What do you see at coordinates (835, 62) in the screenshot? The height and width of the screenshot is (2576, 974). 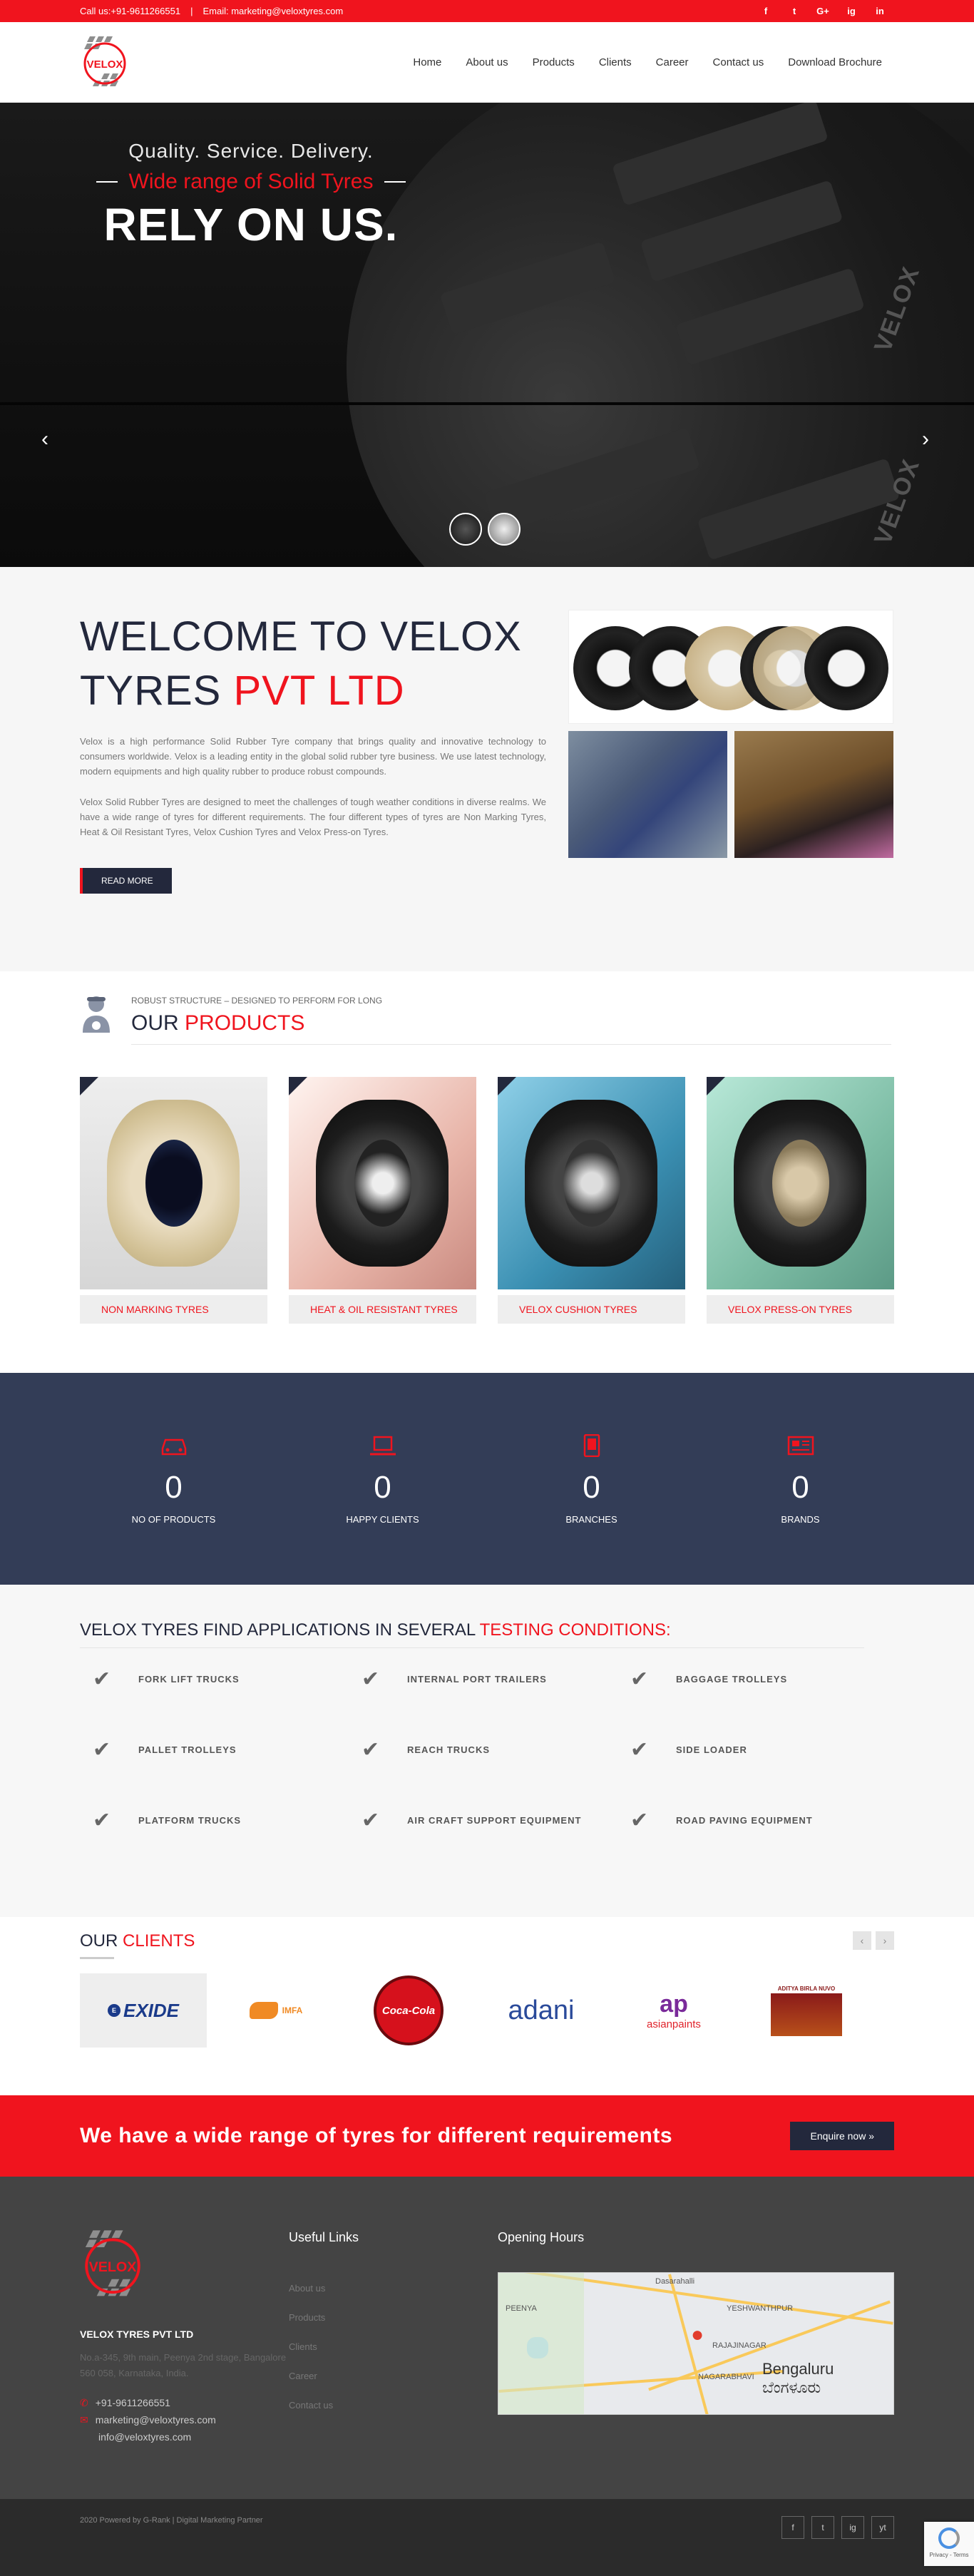 I see `nav-brochure: Download Brochure` at bounding box center [835, 62].